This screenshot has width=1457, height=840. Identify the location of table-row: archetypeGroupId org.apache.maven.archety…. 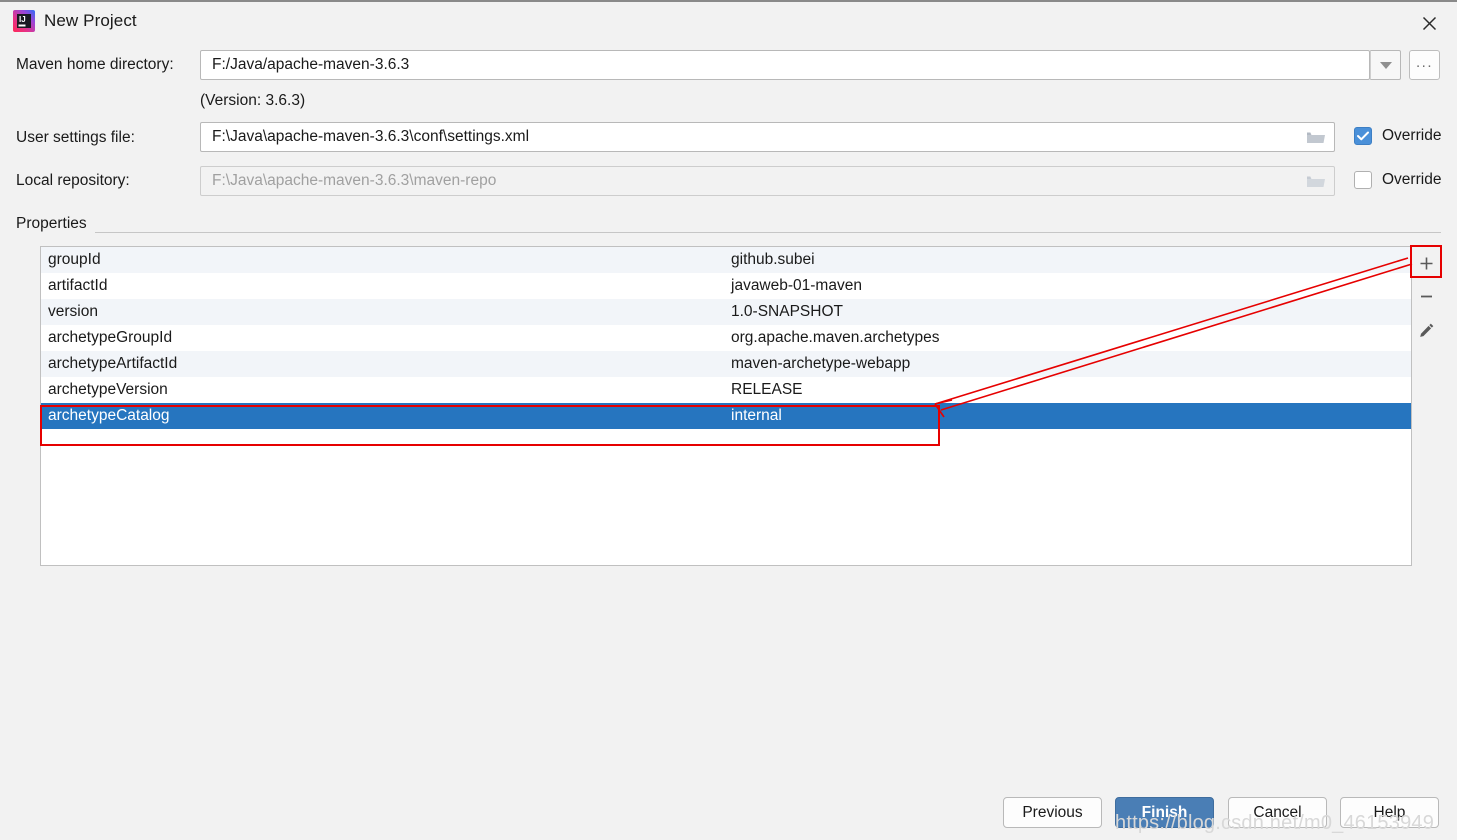
(726, 338).